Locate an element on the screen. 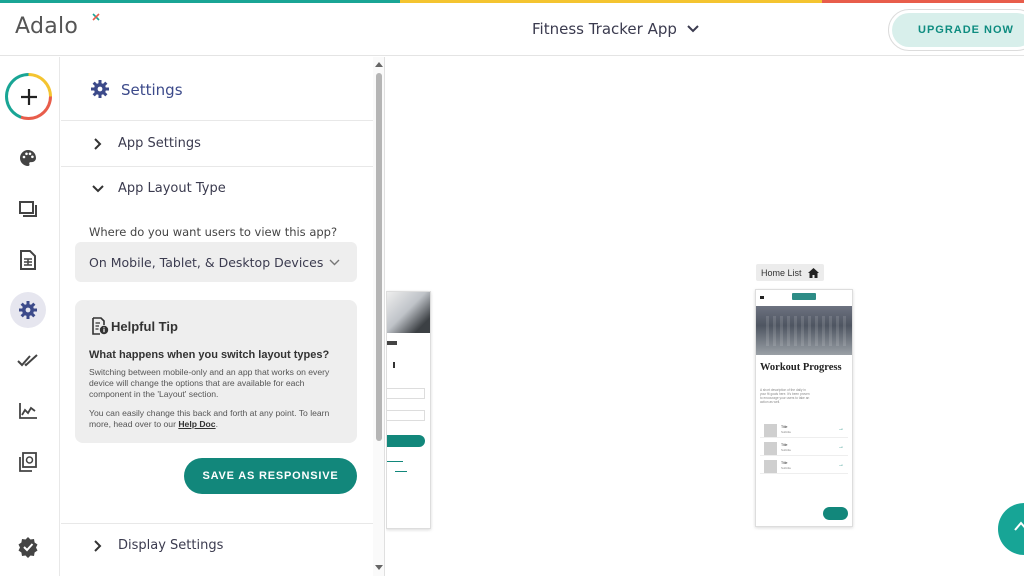 This screenshot has height=576, width=1024. tip-title: Helpful Tip is located at coordinates (144, 326).